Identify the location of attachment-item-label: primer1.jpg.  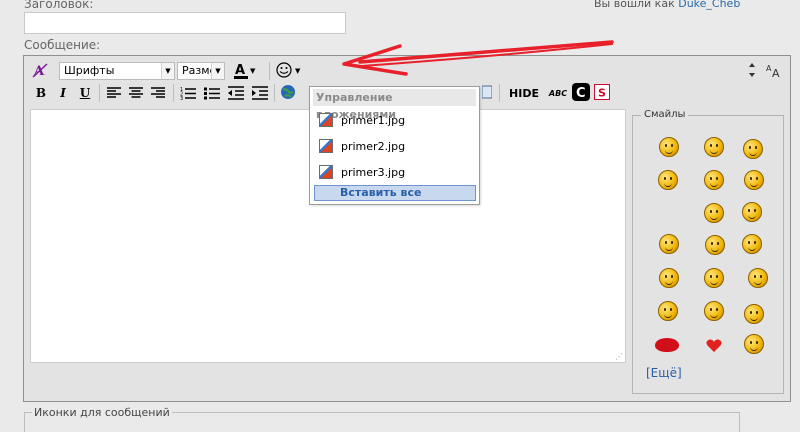
(373, 120).